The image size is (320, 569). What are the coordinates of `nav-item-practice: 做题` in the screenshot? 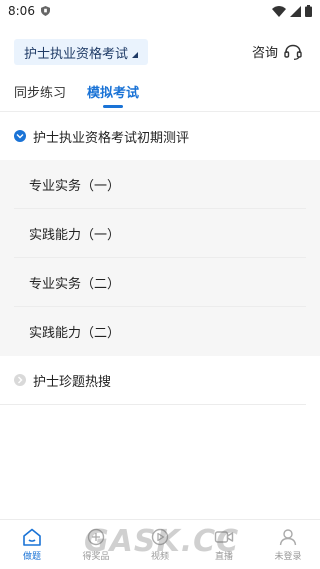 It's located at (32, 544).